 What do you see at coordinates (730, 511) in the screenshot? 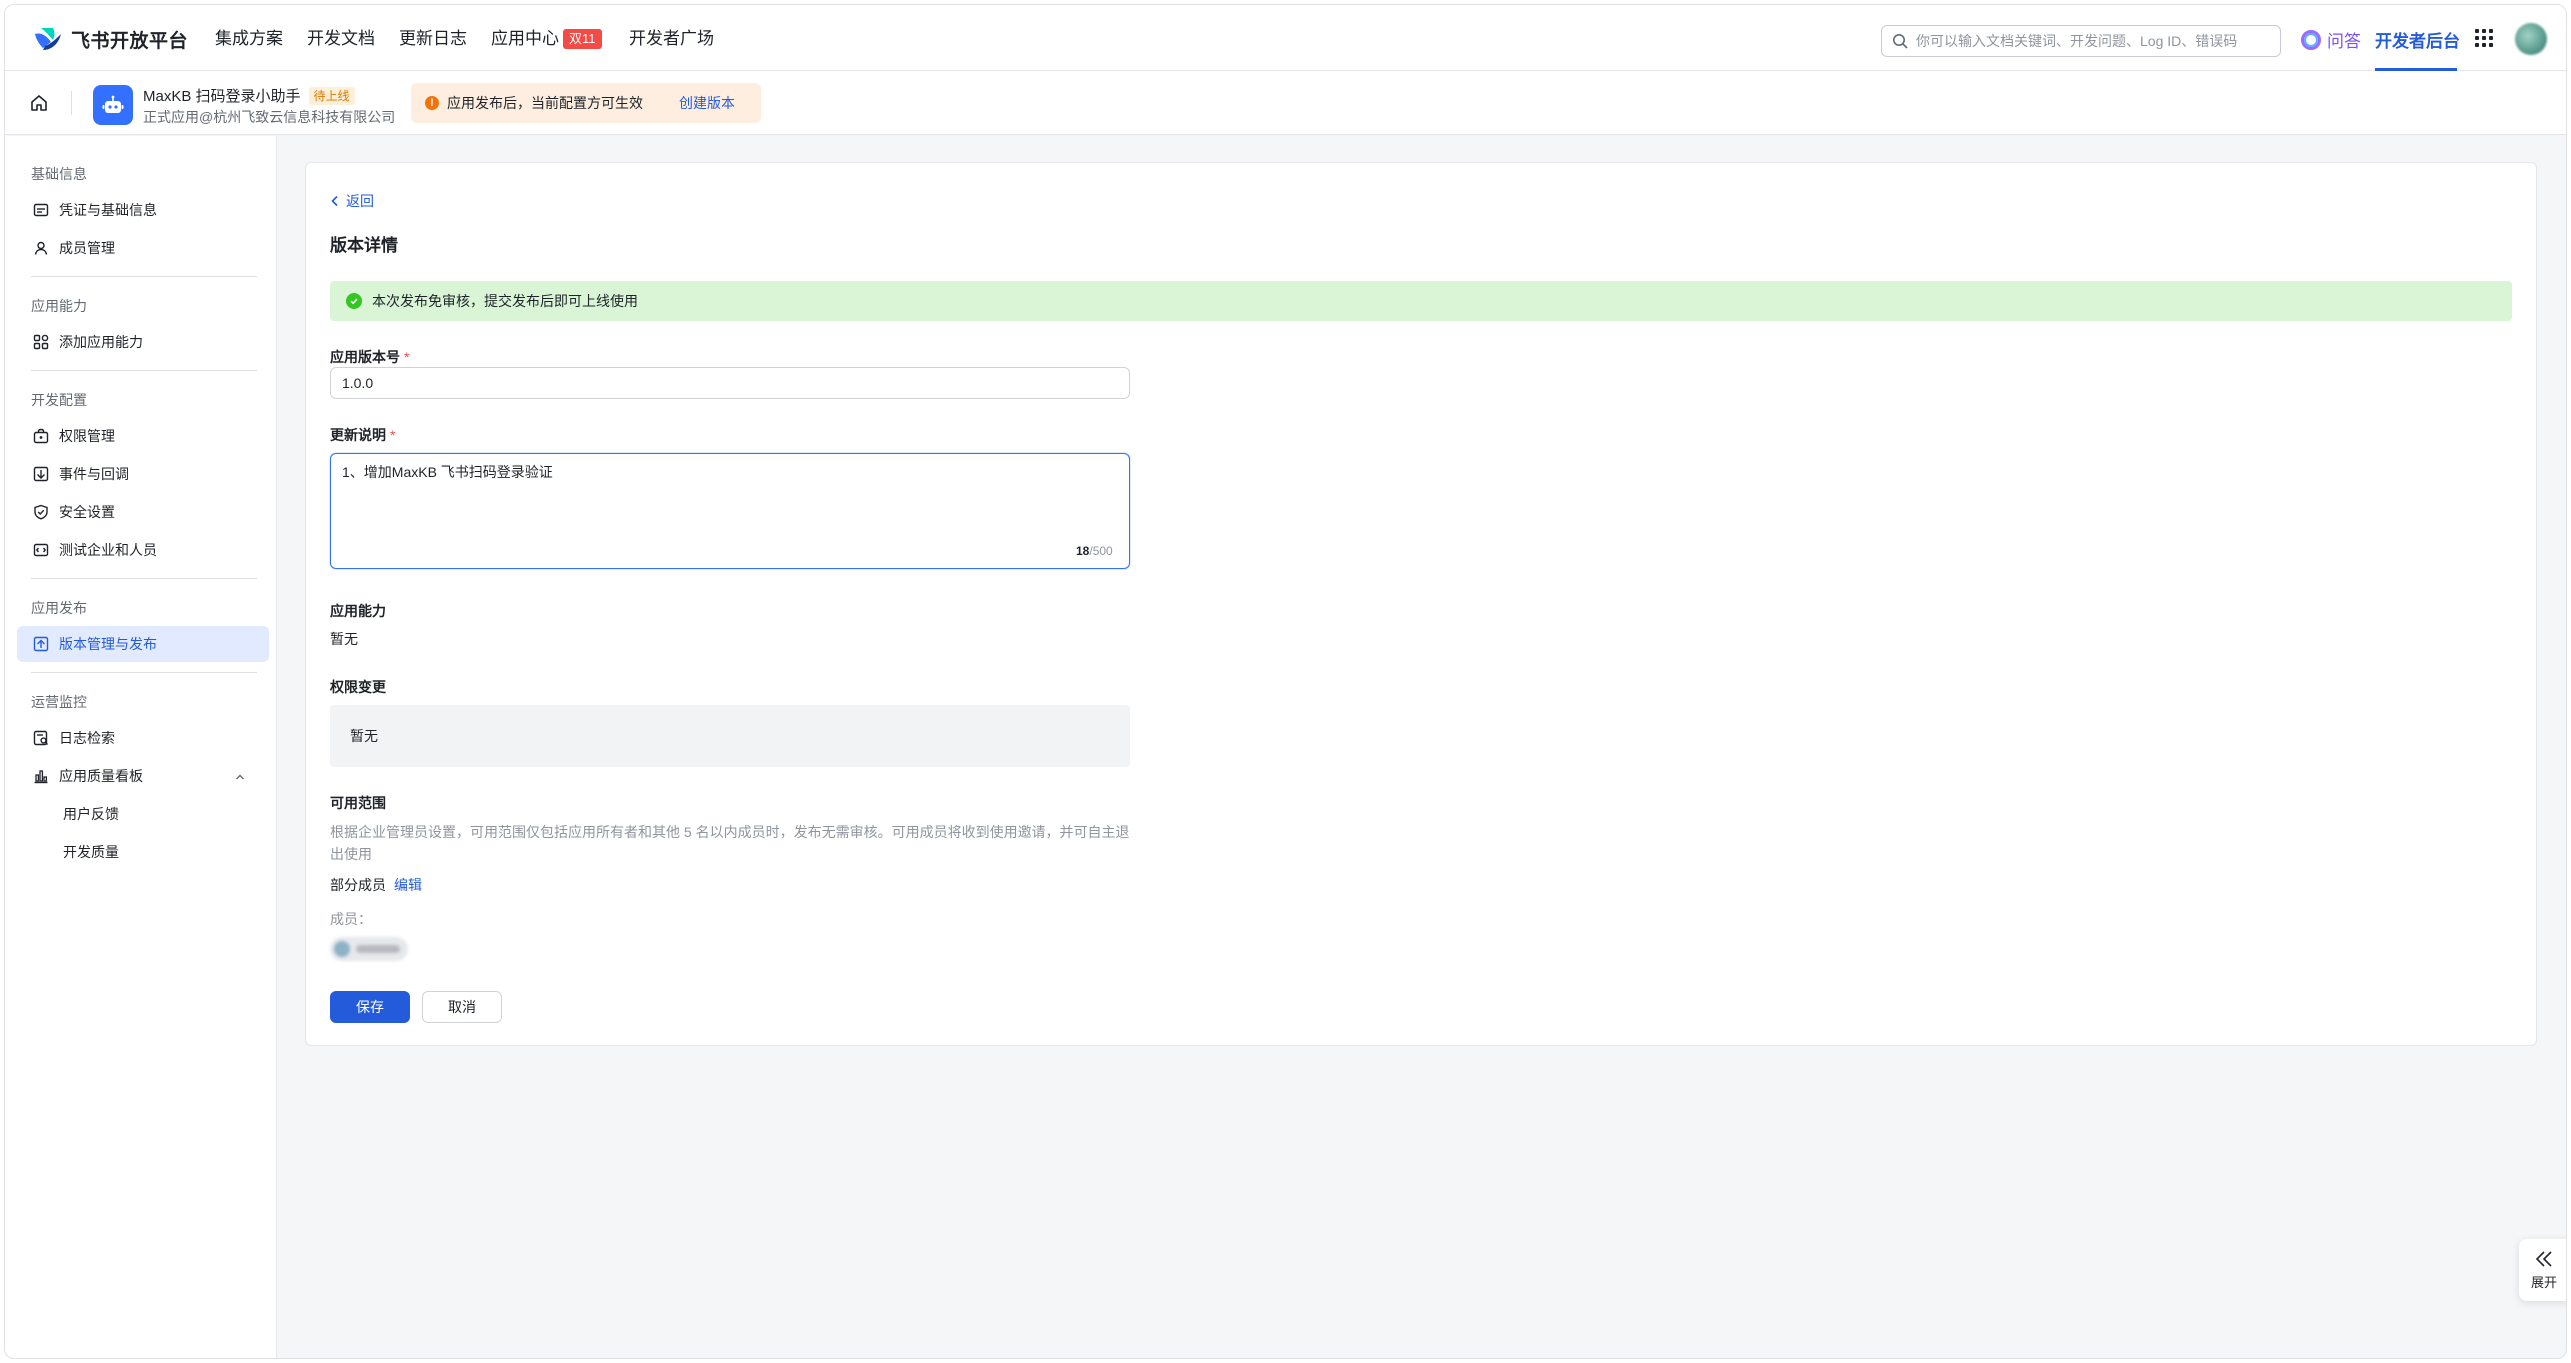
I see `release-notes-textarea: 1、增加MaxKB 飞书扫码登录验证` at bounding box center [730, 511].